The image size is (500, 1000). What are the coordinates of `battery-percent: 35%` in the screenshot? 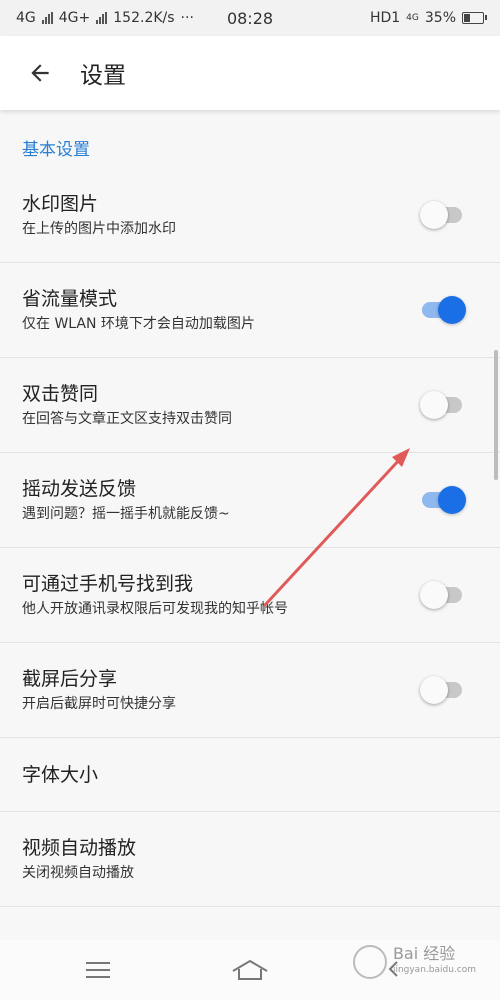 It's located at (440, 18).